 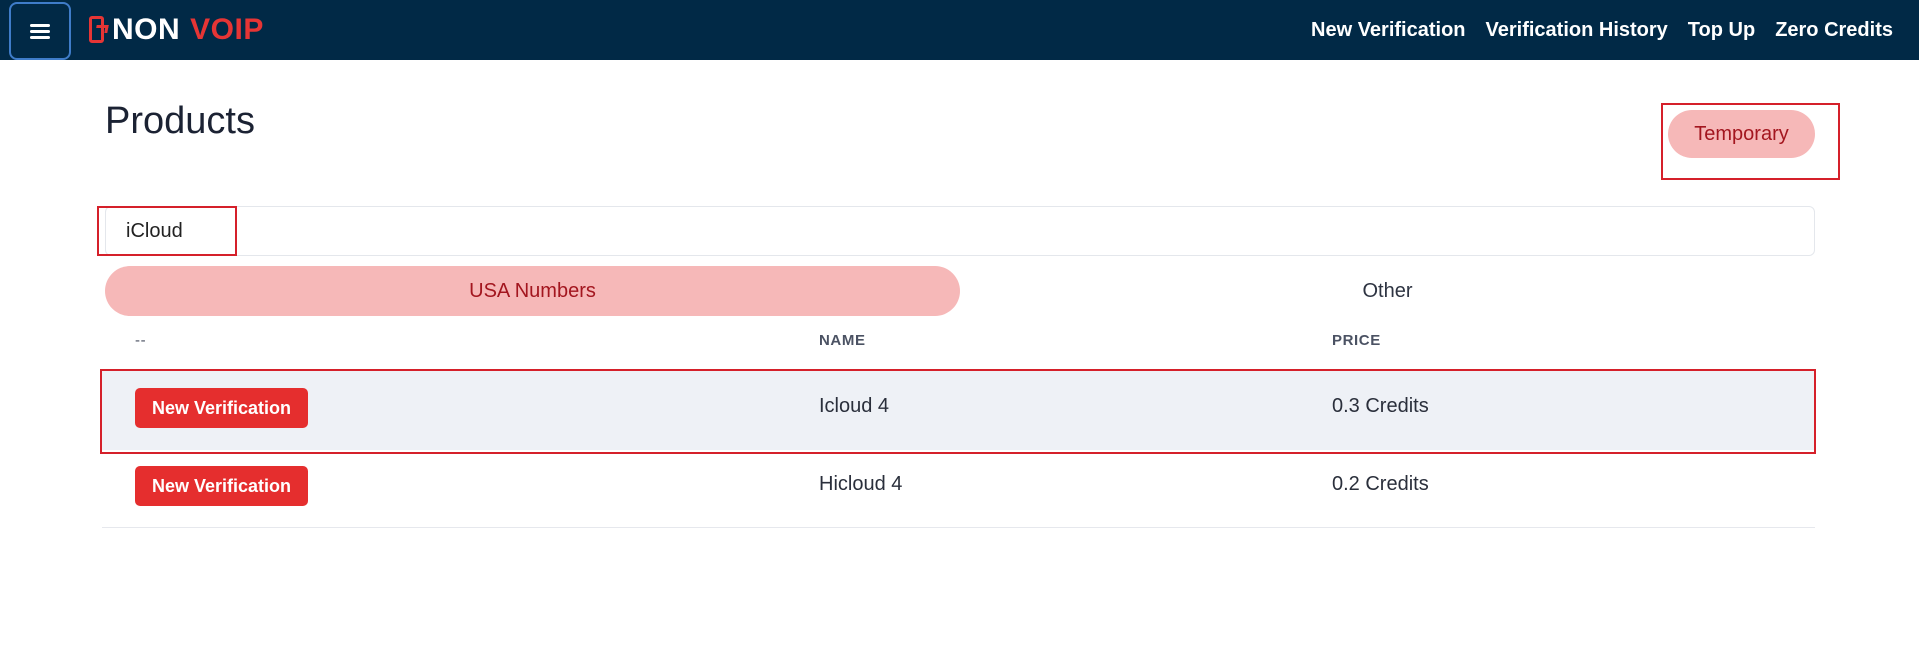 What do you see at coordinates (146, 29) in the screenshot?
I see `brand-name-part1: NON` at bounding box center [146, 29].